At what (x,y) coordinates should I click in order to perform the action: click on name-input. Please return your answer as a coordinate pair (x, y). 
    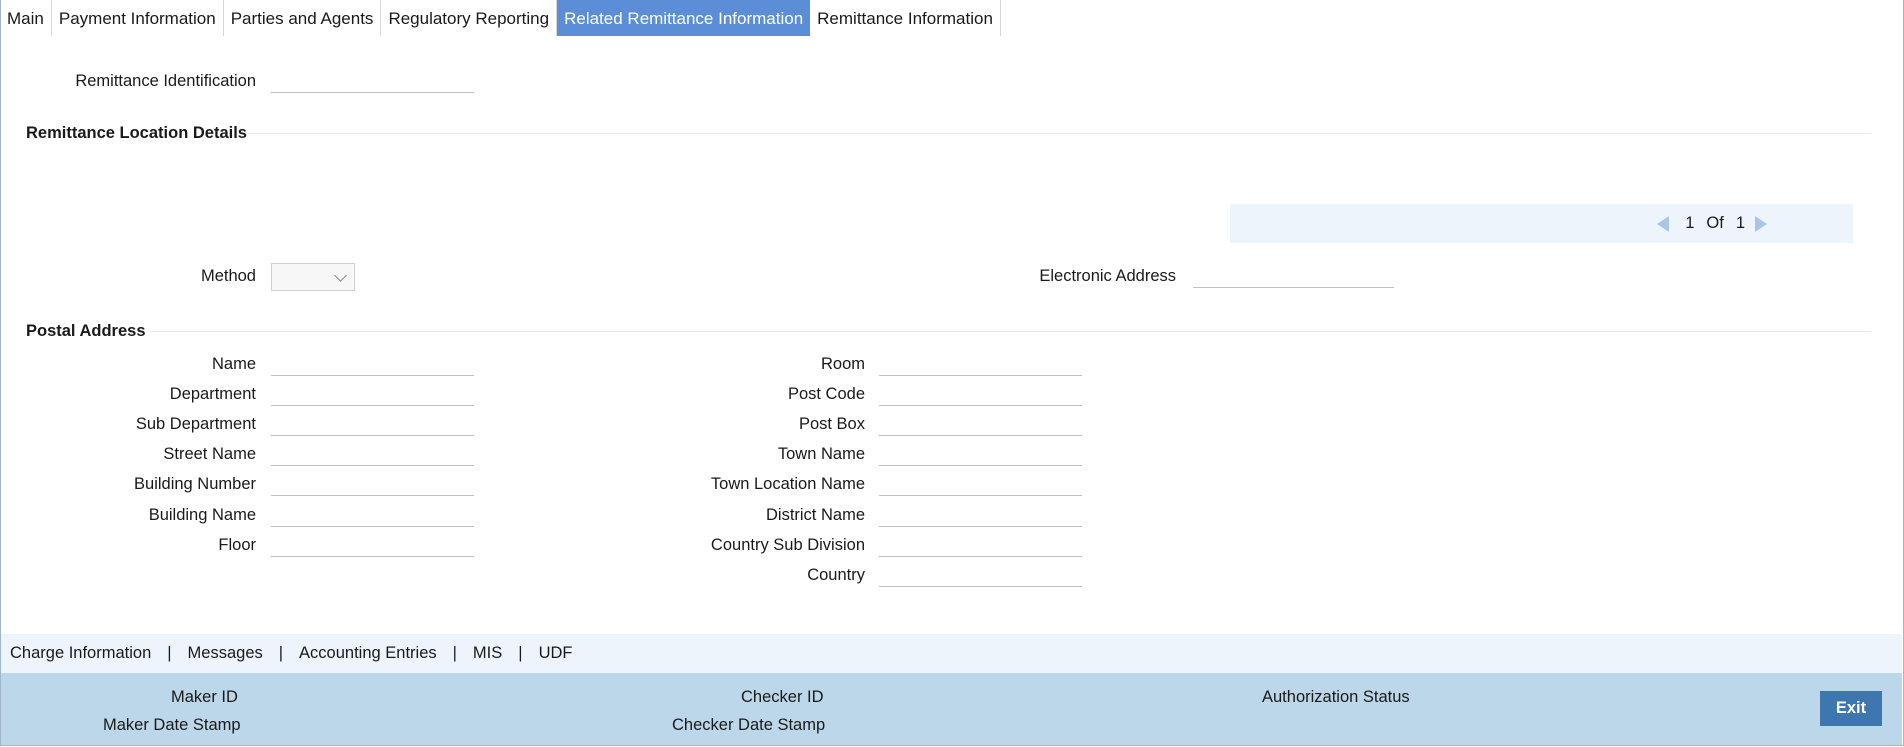
    Looking at the image, I should click on (372, 365).